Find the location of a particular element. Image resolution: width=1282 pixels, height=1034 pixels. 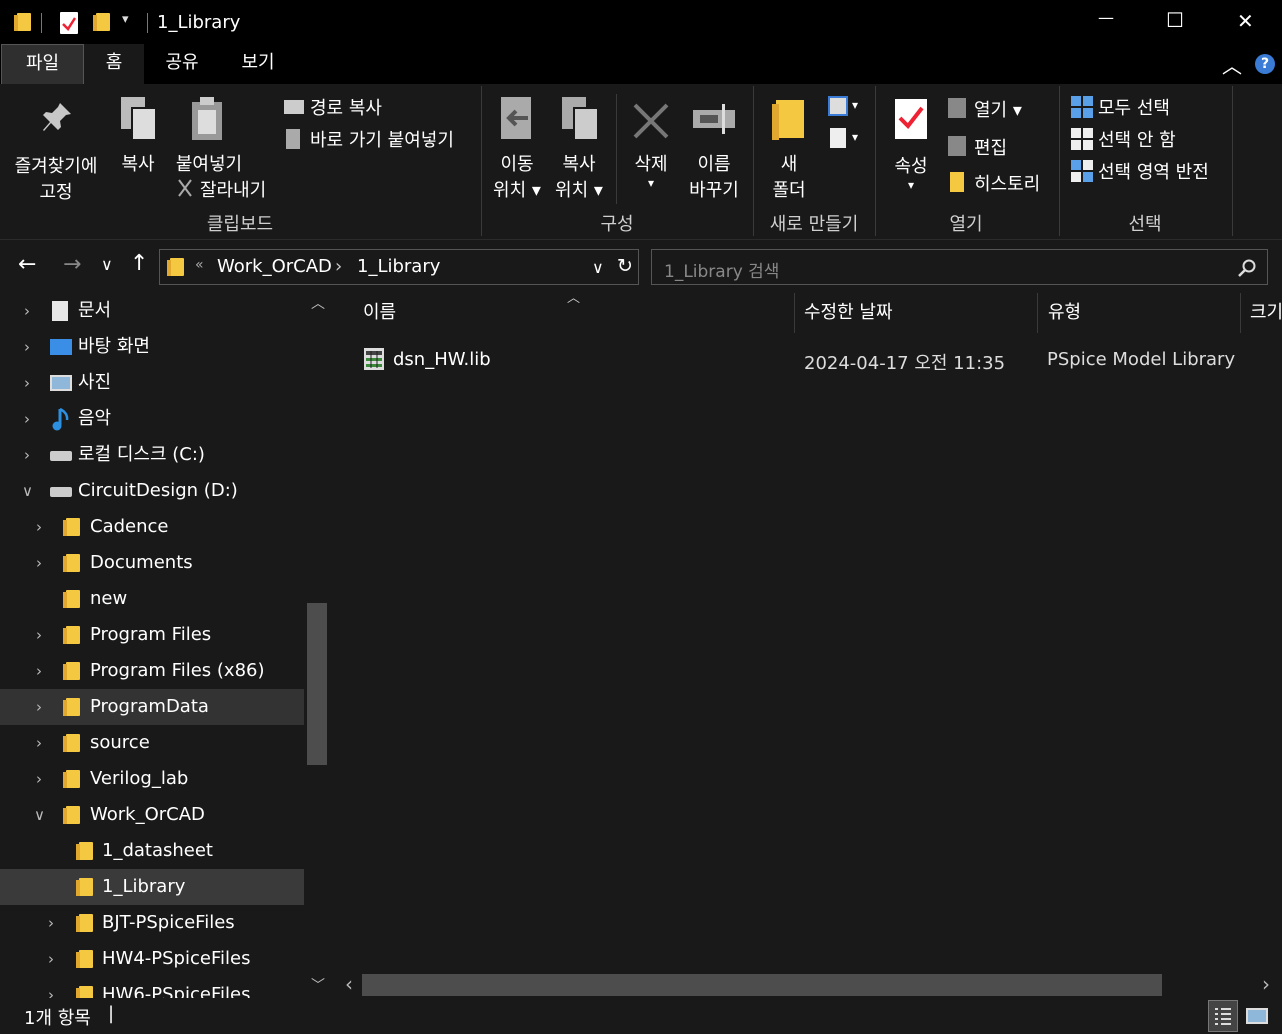

edit-button: 편집 is located at coordinates (996, 147).